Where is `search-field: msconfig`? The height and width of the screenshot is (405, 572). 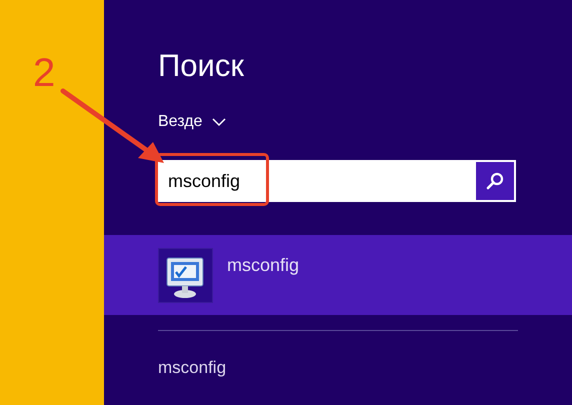 search-field: msconfig is located at coordinates (316, 181).